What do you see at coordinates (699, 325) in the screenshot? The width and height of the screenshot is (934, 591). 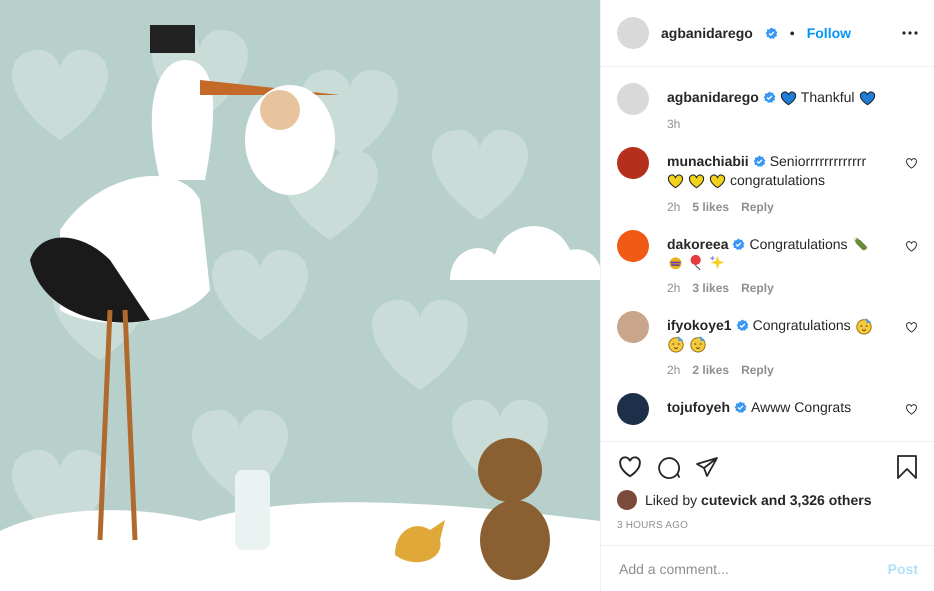 I see `comment-username: ifyokoye1` at bounding box center [699, 325].